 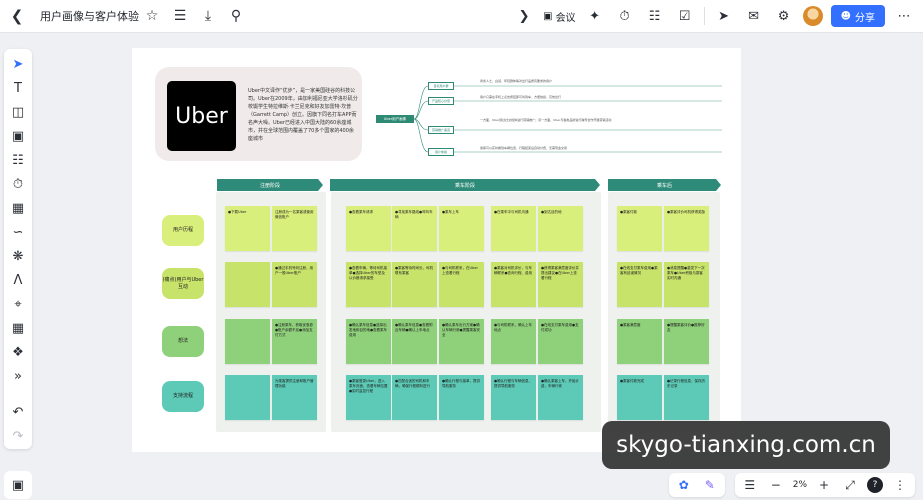 I want to click on sticky-note: ●提醒乘客评价●推荐好友, so click(x=686, y=341).